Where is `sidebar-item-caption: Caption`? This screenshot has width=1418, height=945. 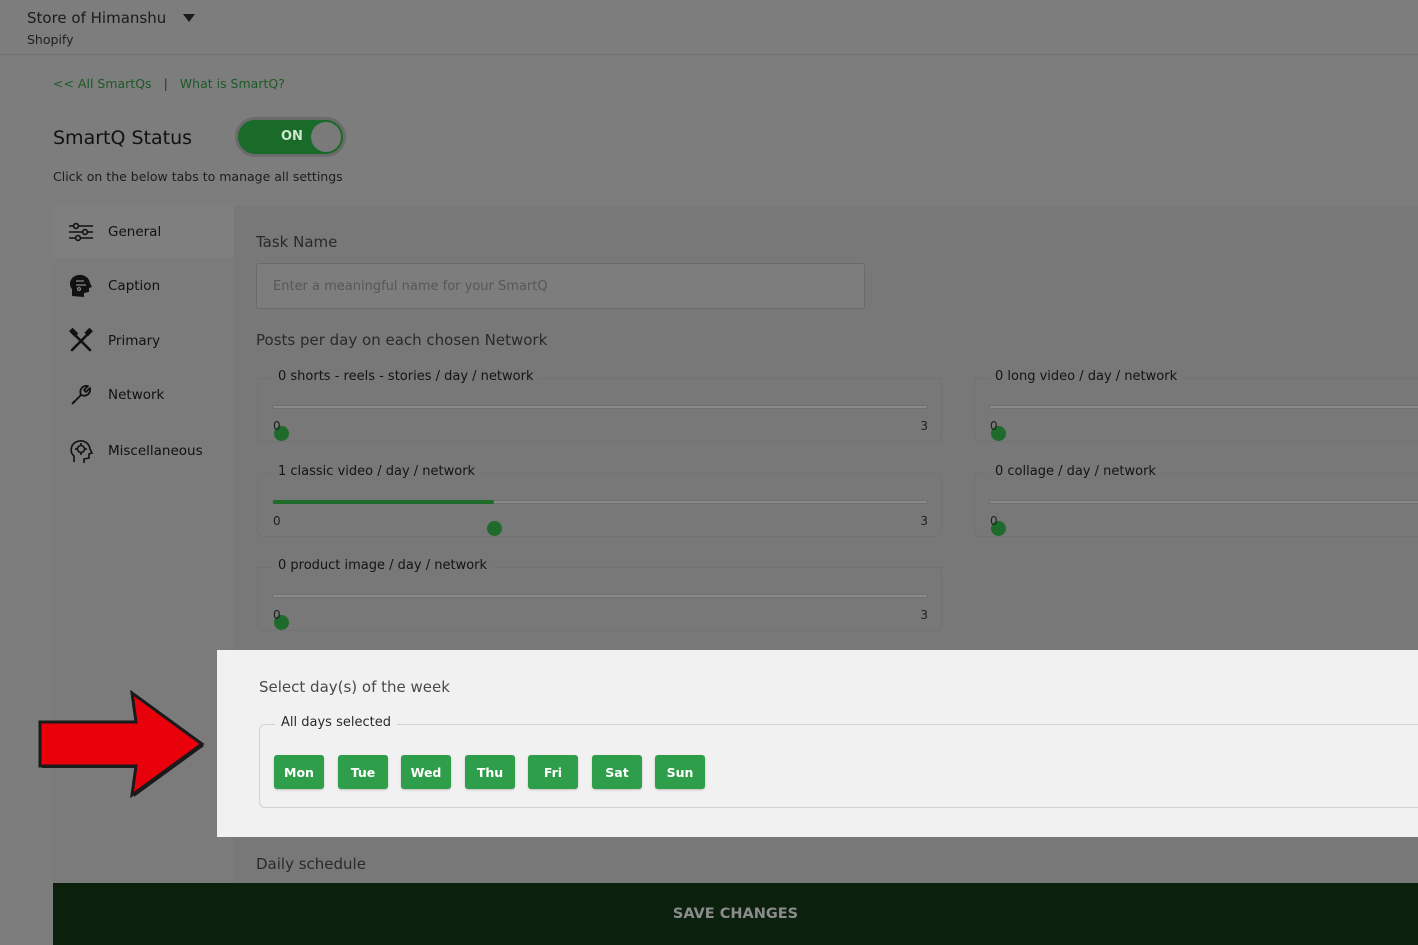 sidebar-item-caption: Caption is located at coordinates (143, 286).